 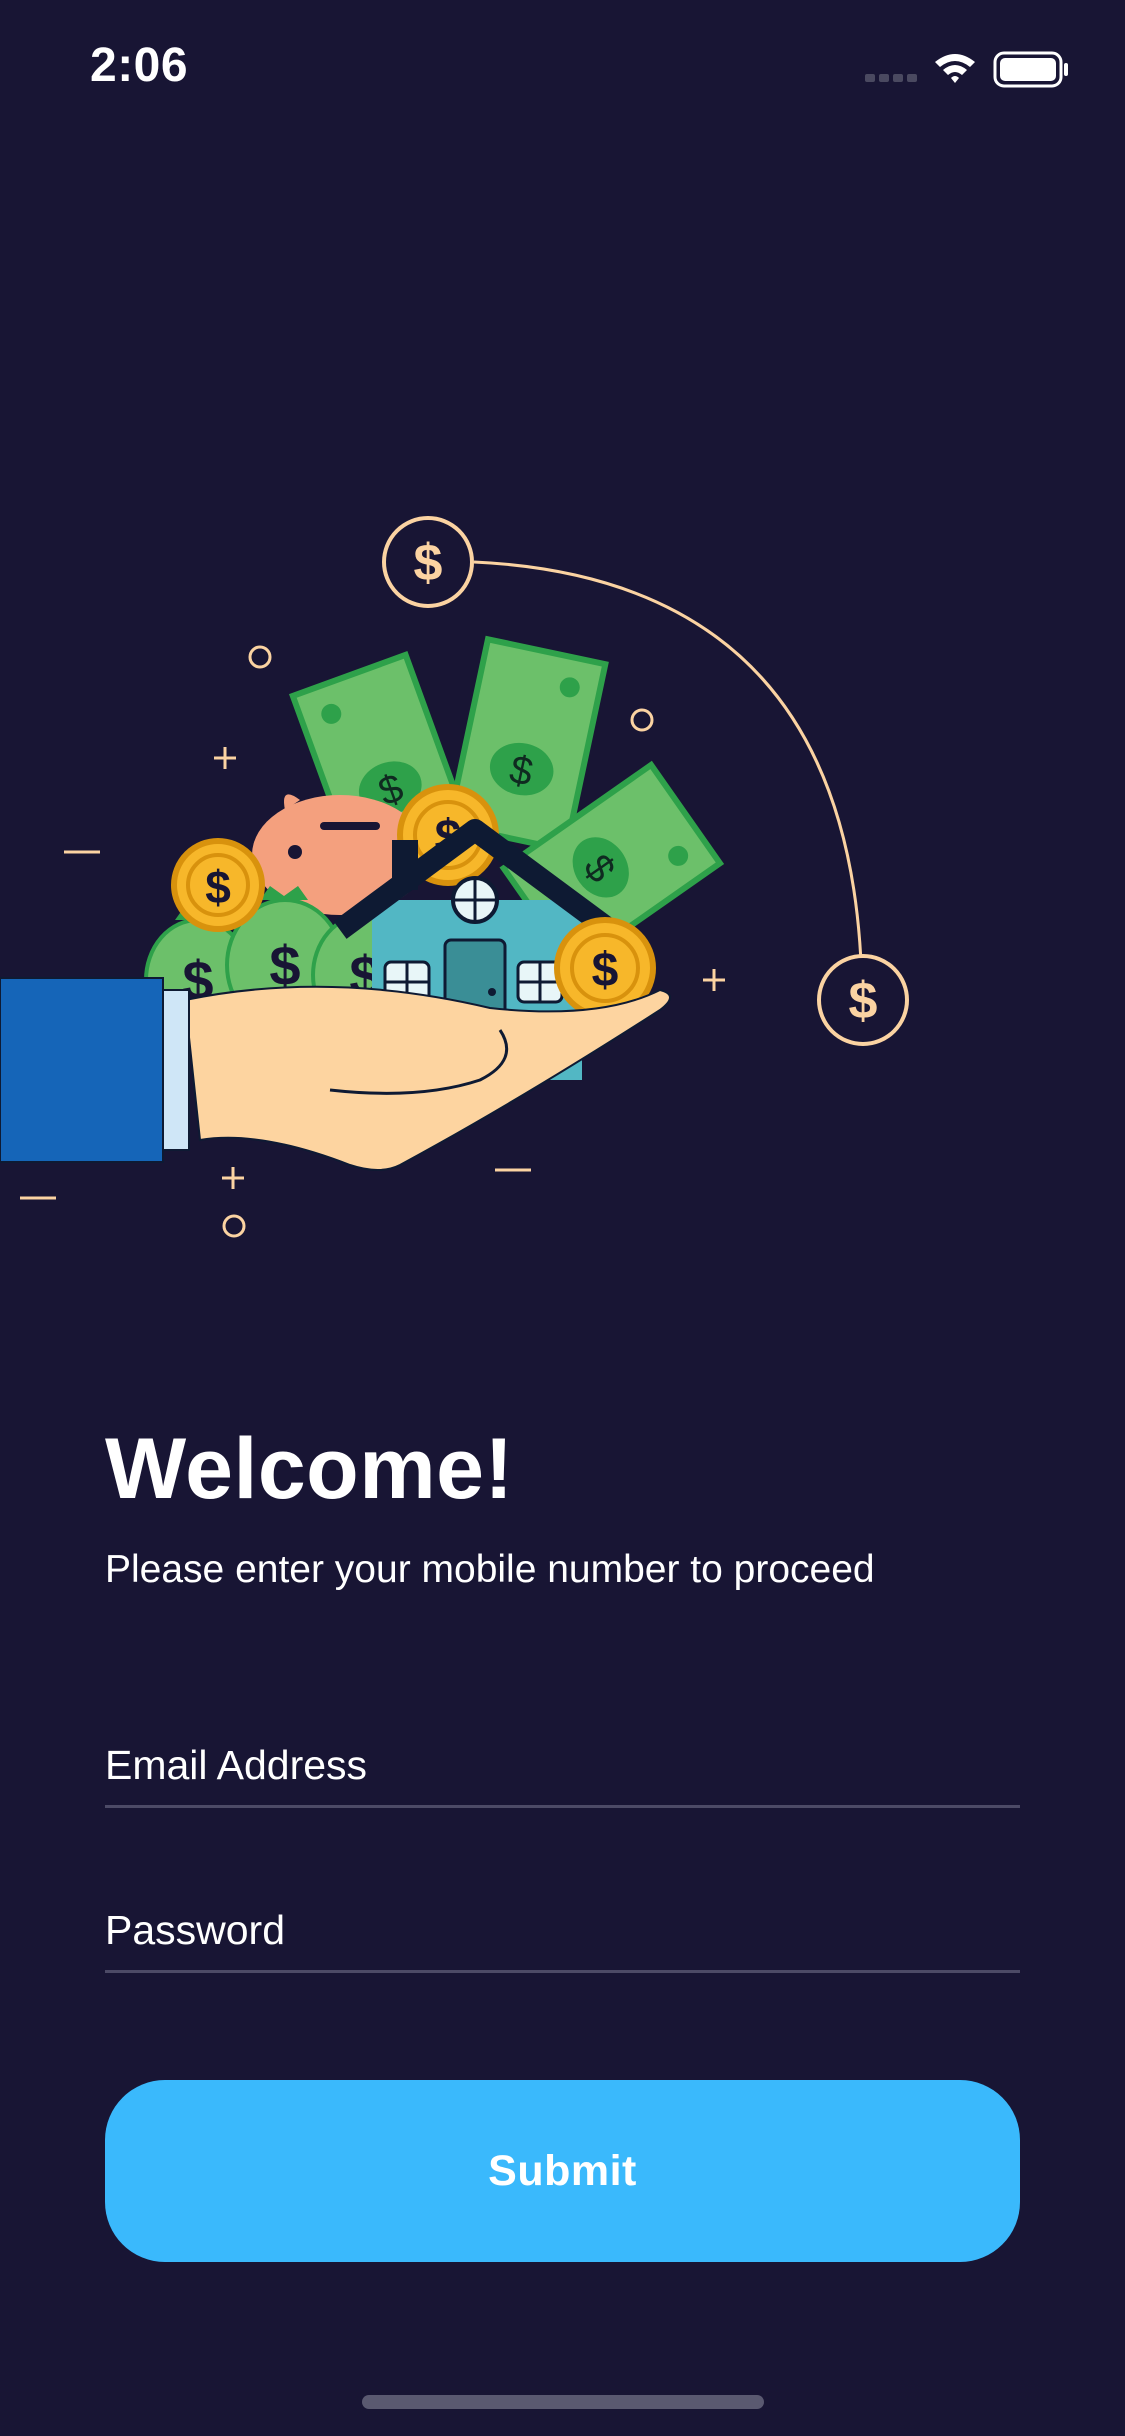 I want to click on welcome-title: Welcome!, so click(x=309, y=1469).